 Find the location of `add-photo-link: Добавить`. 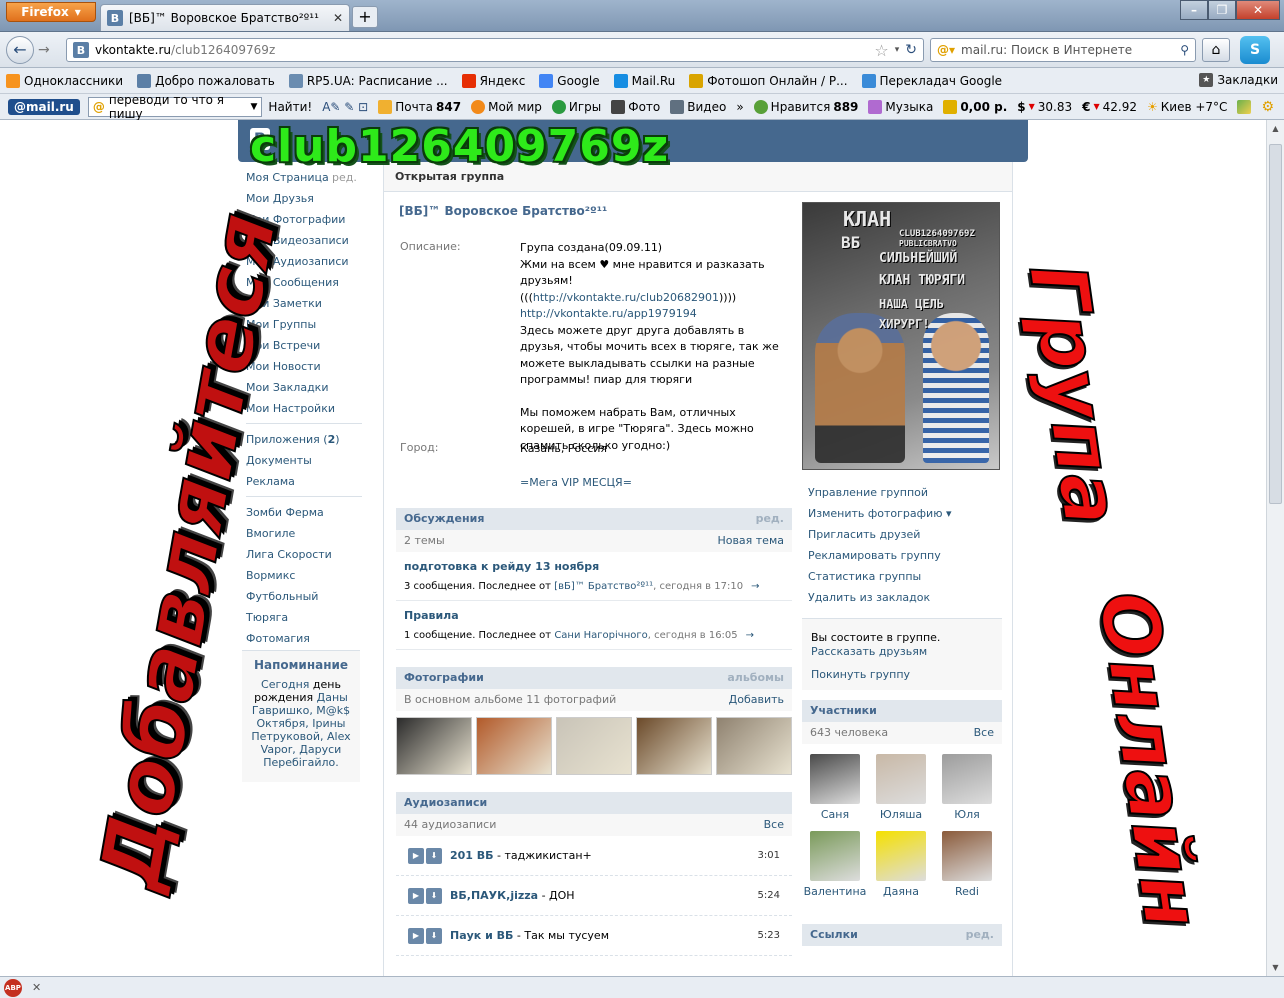

add-photo-link: Добавить is located at coordinates (756, 700).